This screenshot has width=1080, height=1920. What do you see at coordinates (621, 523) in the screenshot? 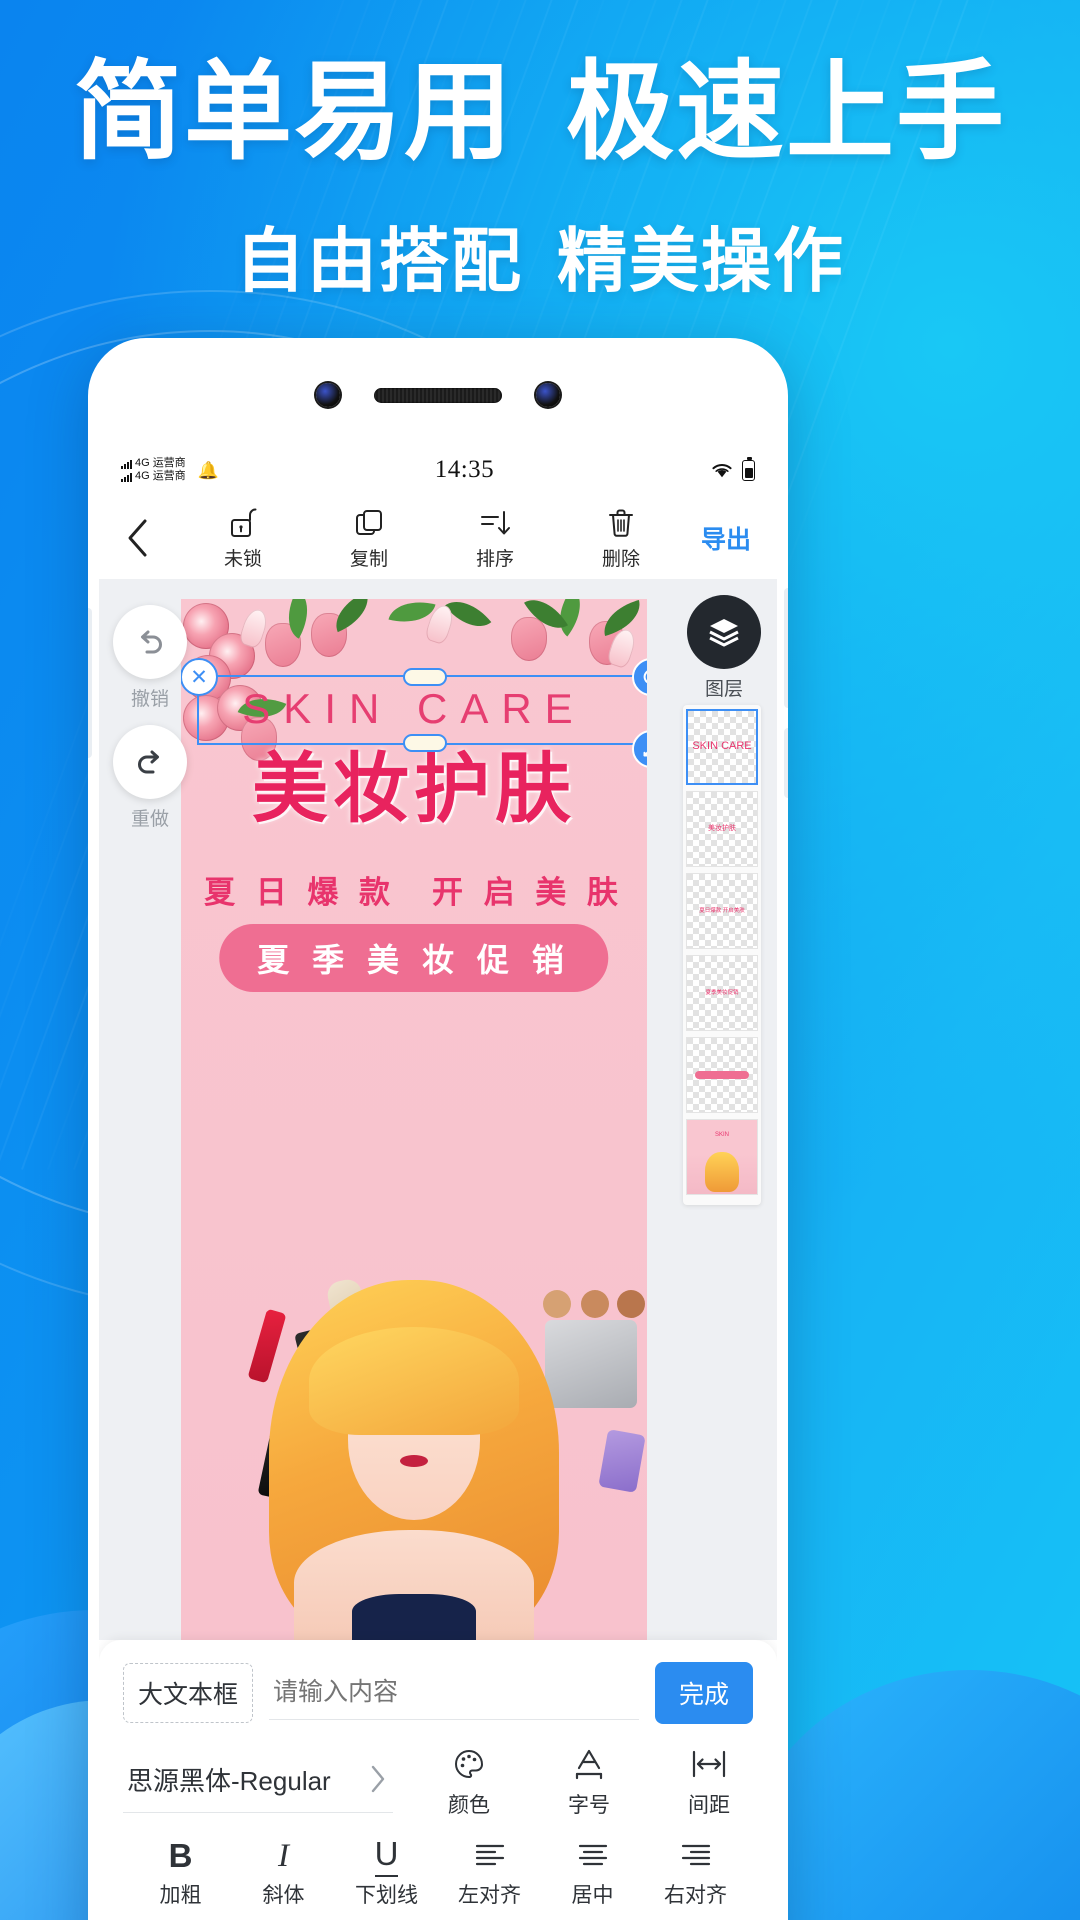
I see `trash-icon` at bounding box center [621, 523].